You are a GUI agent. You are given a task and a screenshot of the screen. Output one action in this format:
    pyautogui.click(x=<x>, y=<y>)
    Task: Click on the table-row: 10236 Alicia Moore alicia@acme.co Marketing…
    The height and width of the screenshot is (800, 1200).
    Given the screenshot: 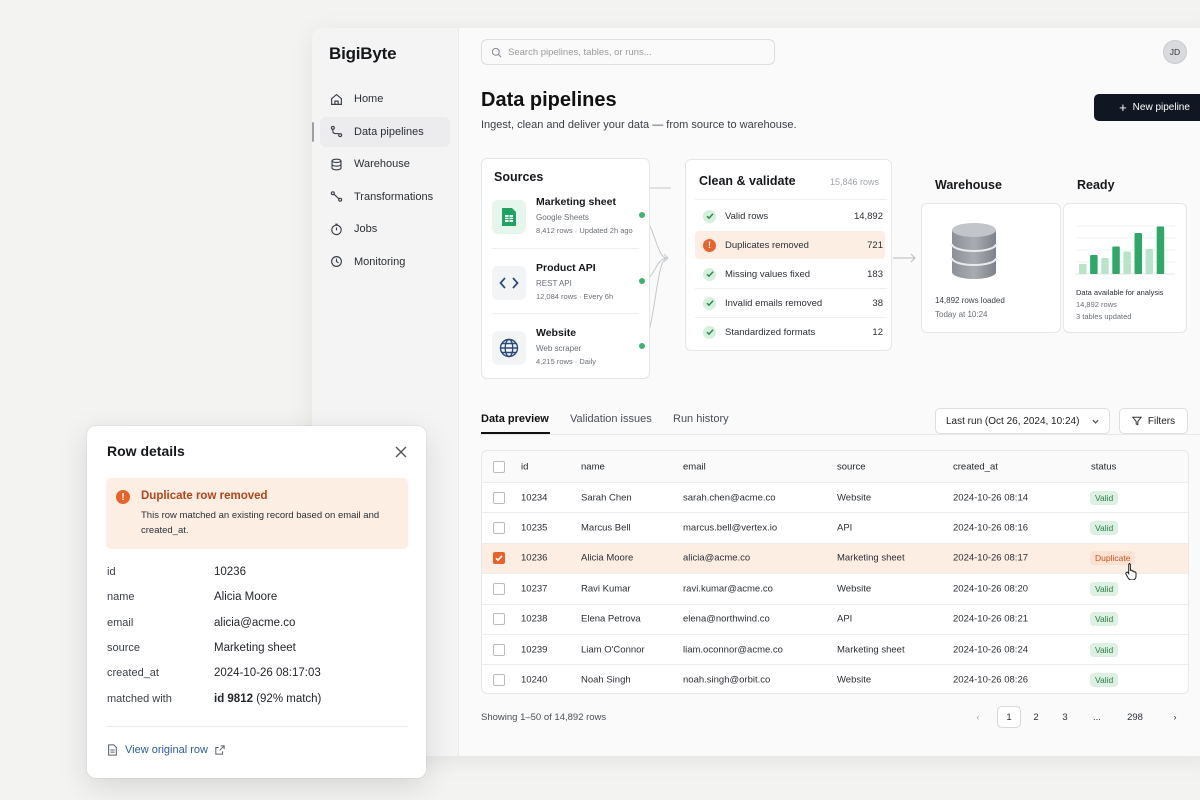 What is the action you would take?
    pyautogui.click(x=835, y=557)
    